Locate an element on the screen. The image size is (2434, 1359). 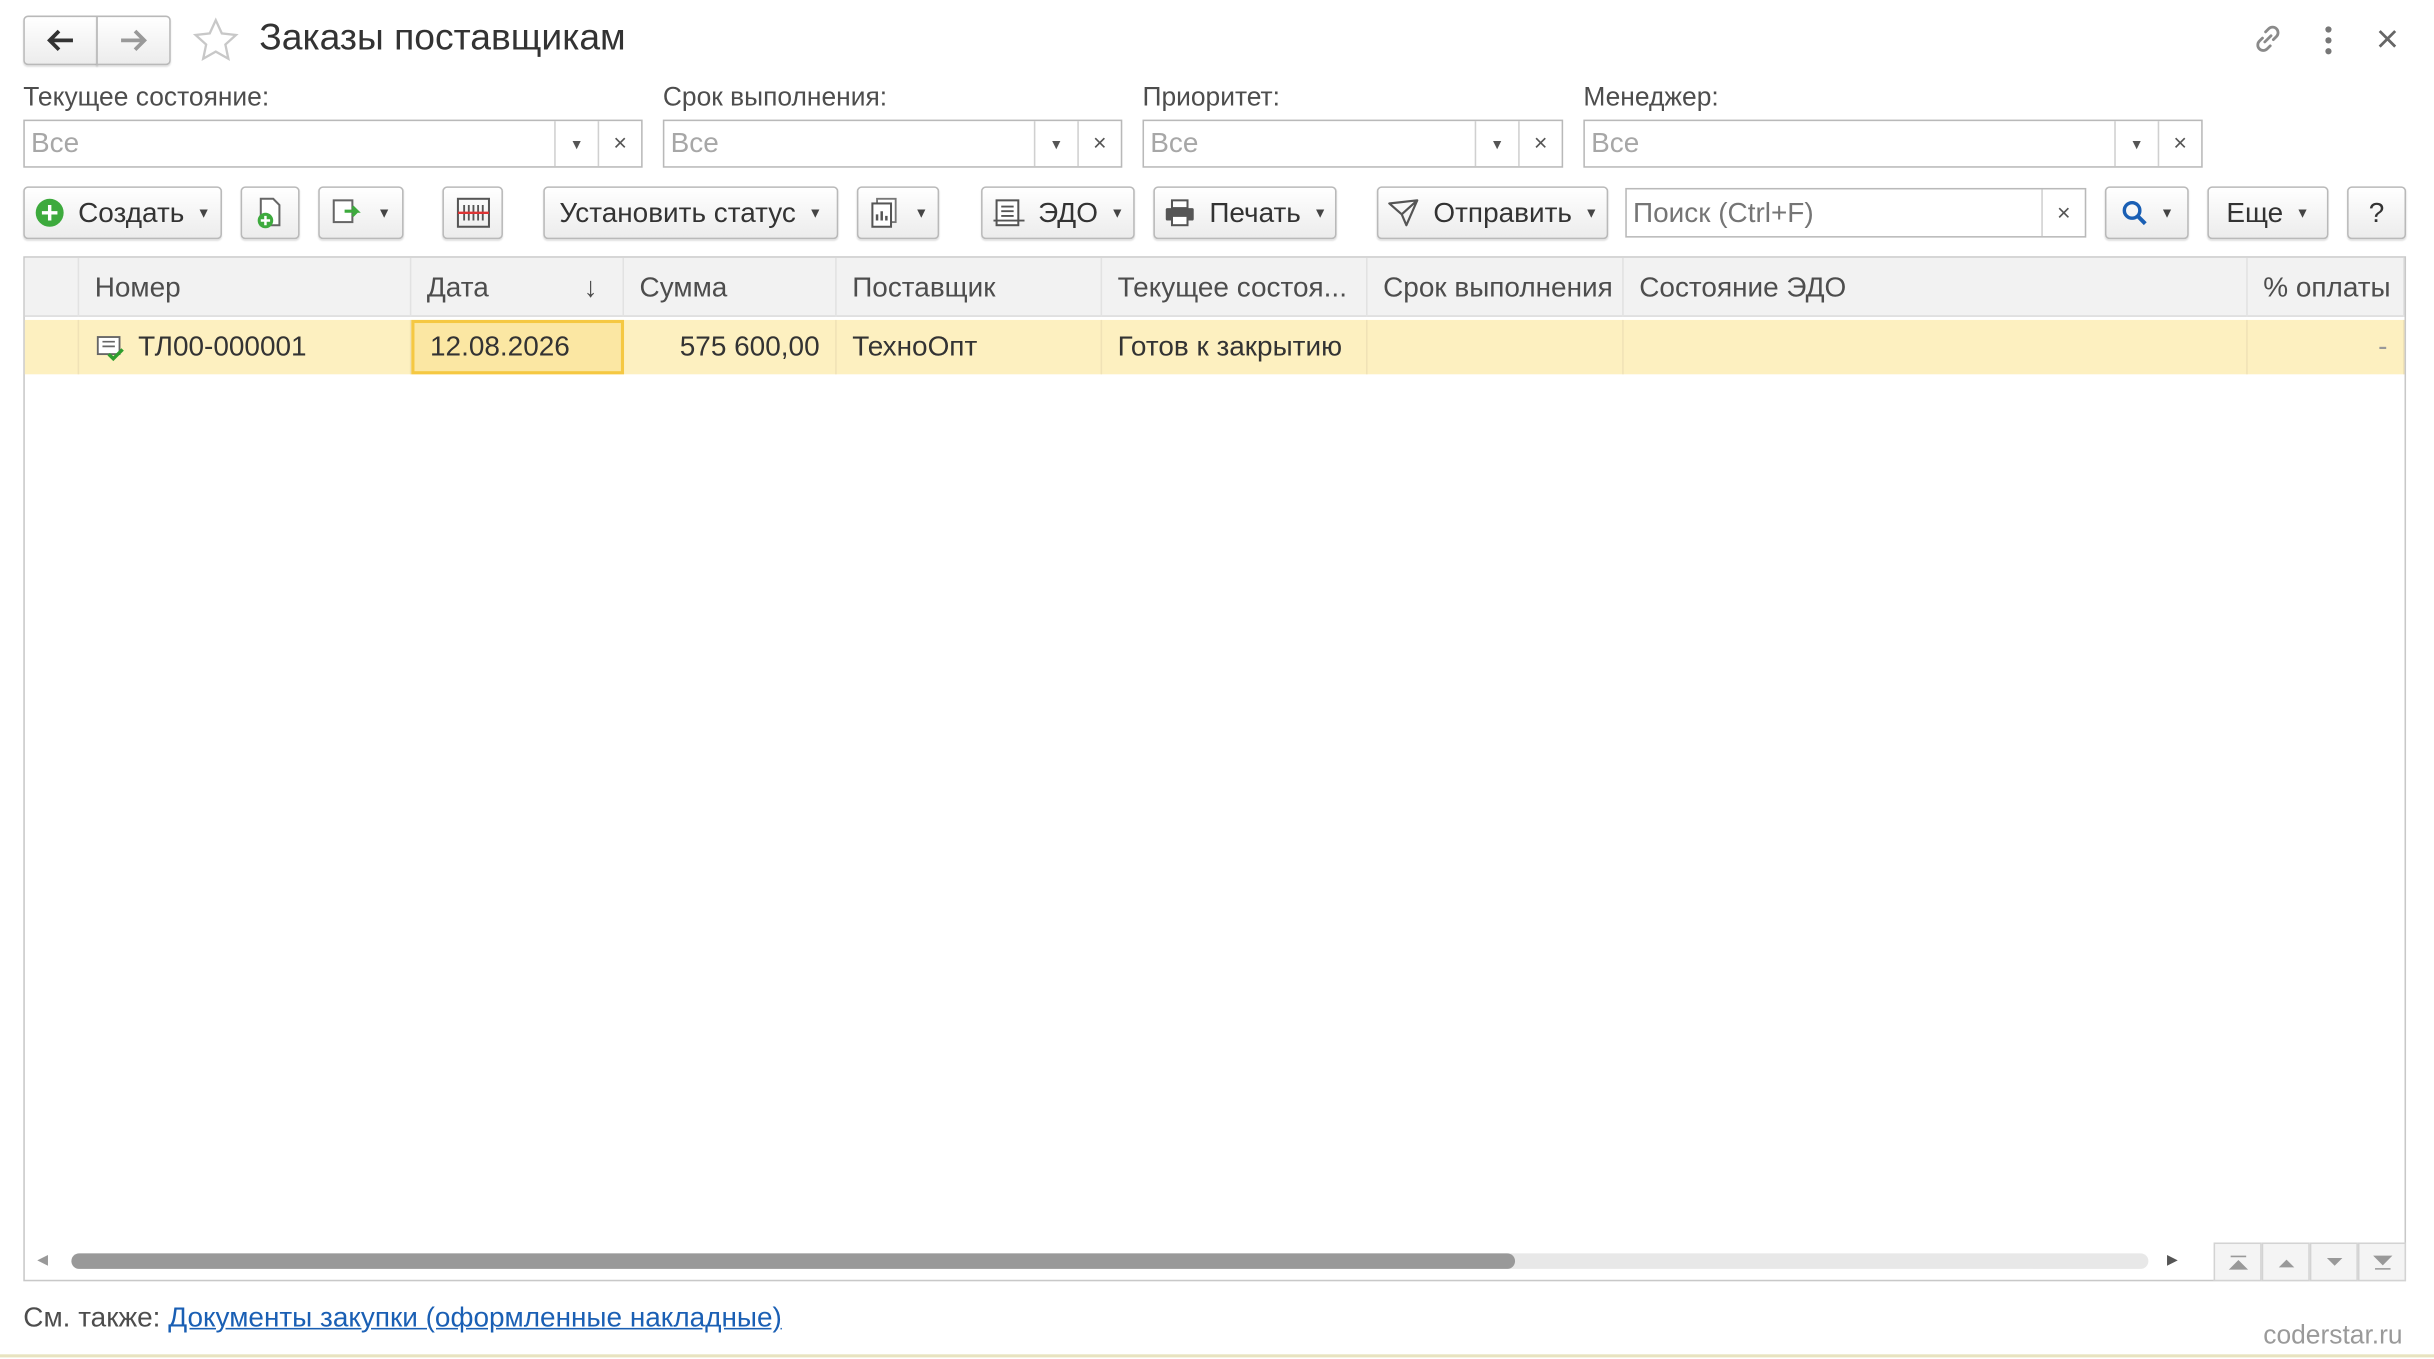
horizontal-scrollbar-track is located at coordinates (1110, 1261).